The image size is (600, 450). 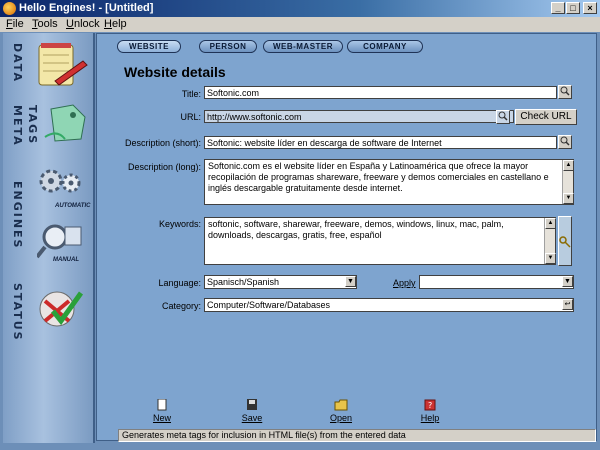 I want to click on open-folder-icon, so click(x=341, y=405).